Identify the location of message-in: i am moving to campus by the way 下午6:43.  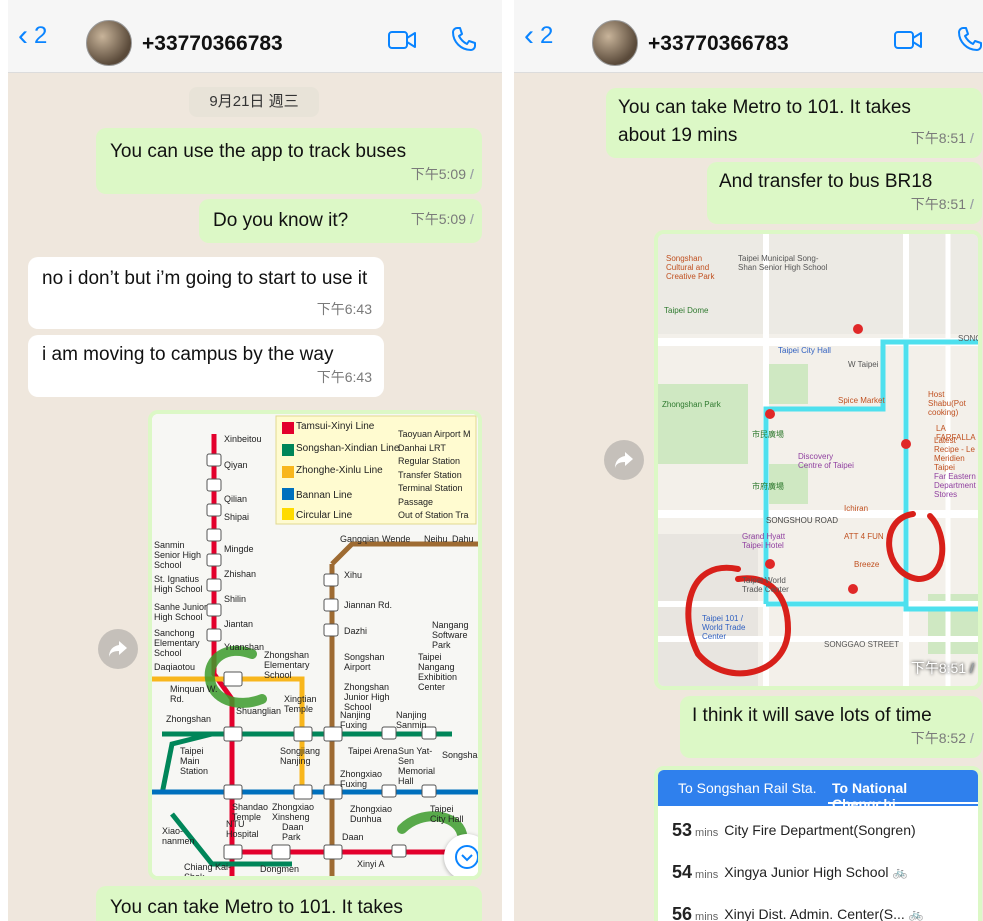
(206, 366).